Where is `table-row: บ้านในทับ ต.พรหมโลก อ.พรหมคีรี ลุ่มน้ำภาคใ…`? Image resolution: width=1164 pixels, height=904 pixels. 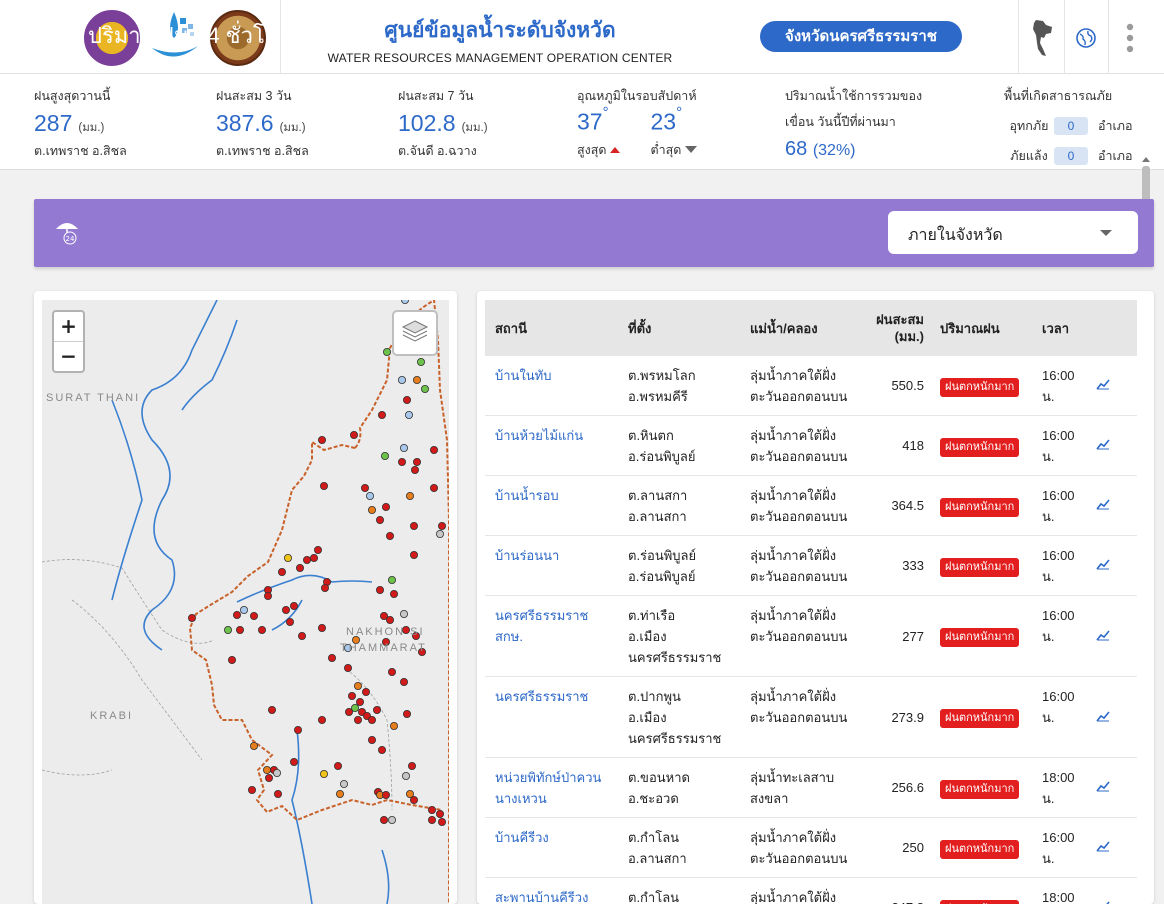
table-row: บ้านในทับ ต.พรหมโลก อ.พรหมคีรี ลุ่มน้ำภาคใ… is located at coordinates (811, 386).